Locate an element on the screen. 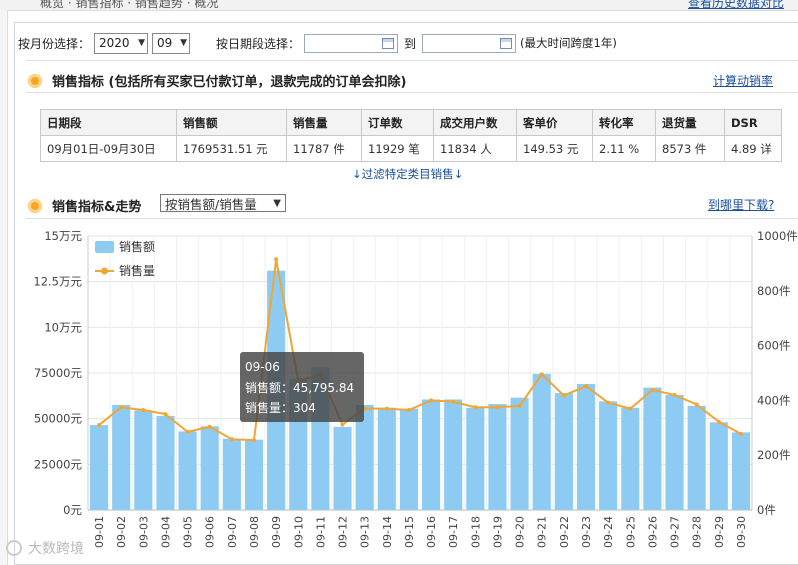 This screenshot has height=565, width=798. x-tick-label: 09-30 is located at coordinates (741, 532).